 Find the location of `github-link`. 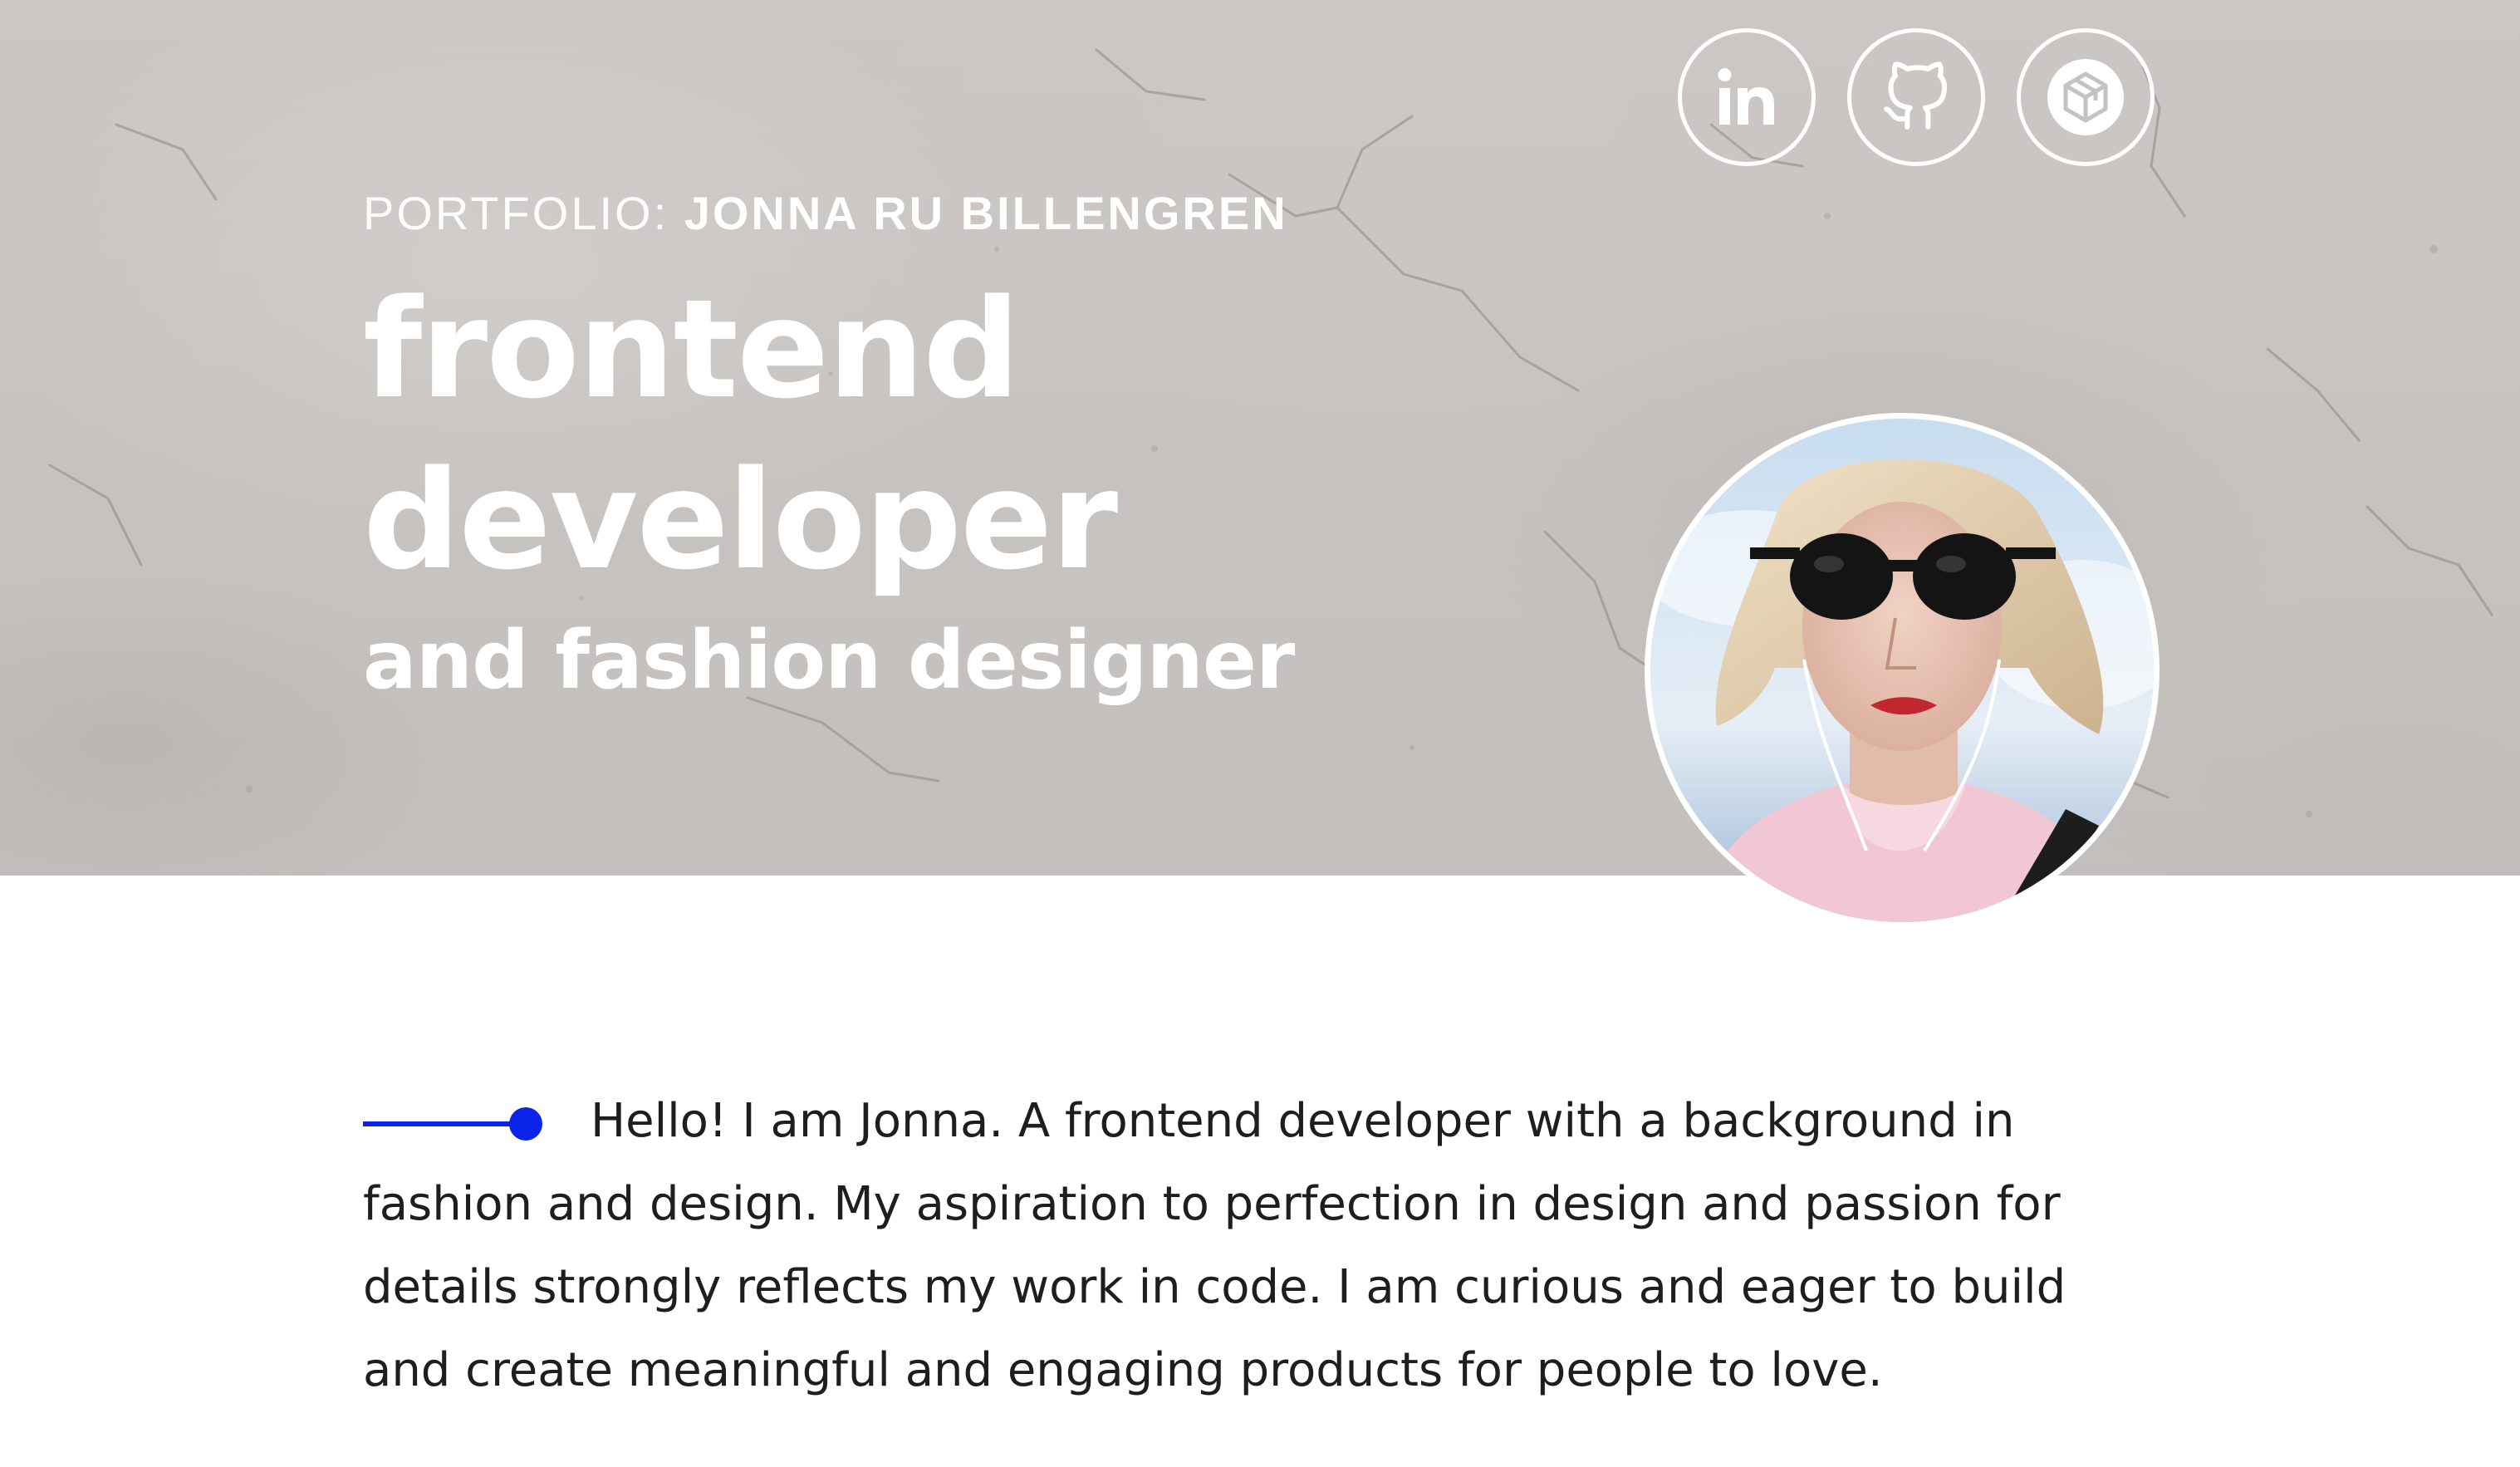

github-link is located at coordinates (1916, 97).